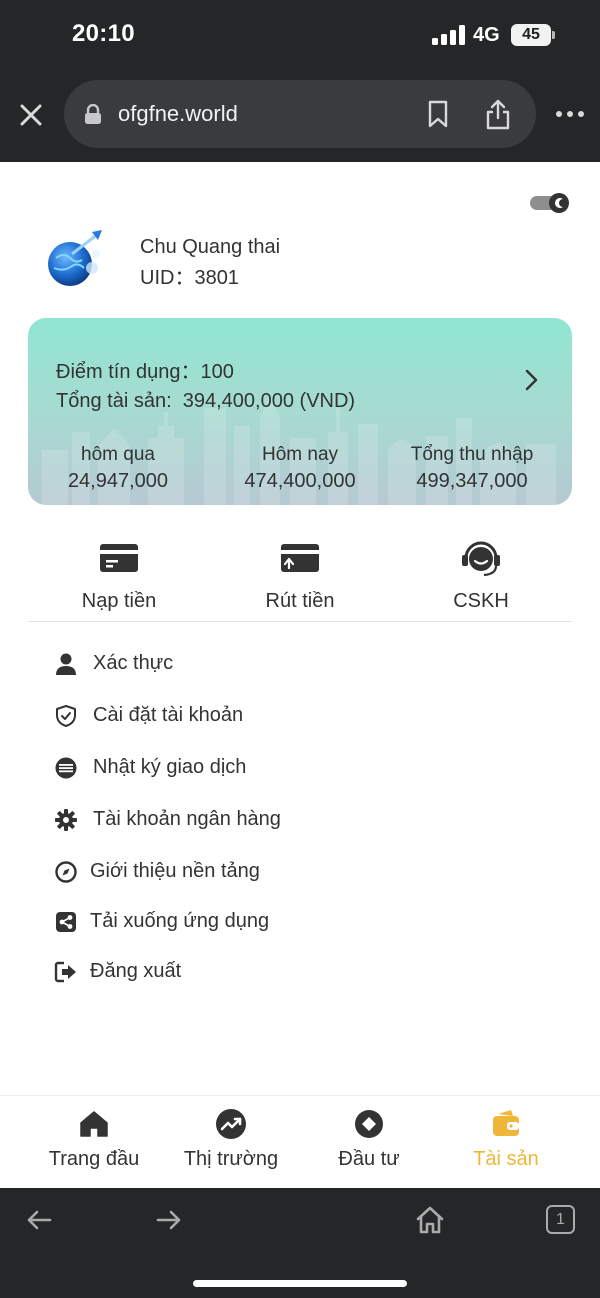  What do you see at coordinates (31, 115) in the screenshot?
I see `close-icon` at bounding box center [31, 115].